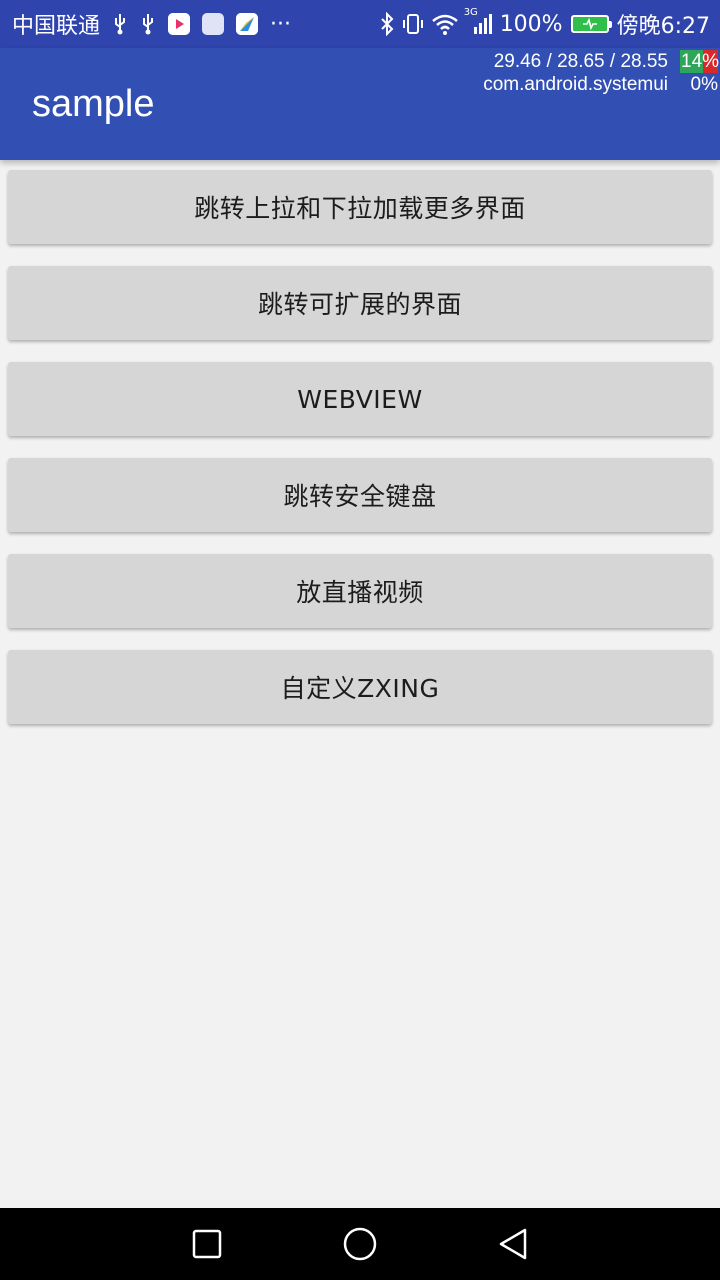 This screenshot has width=720, height=1280. Describe the element at coordinates (207, 1244) in the screenshot. I see `recents-icon` at that location.